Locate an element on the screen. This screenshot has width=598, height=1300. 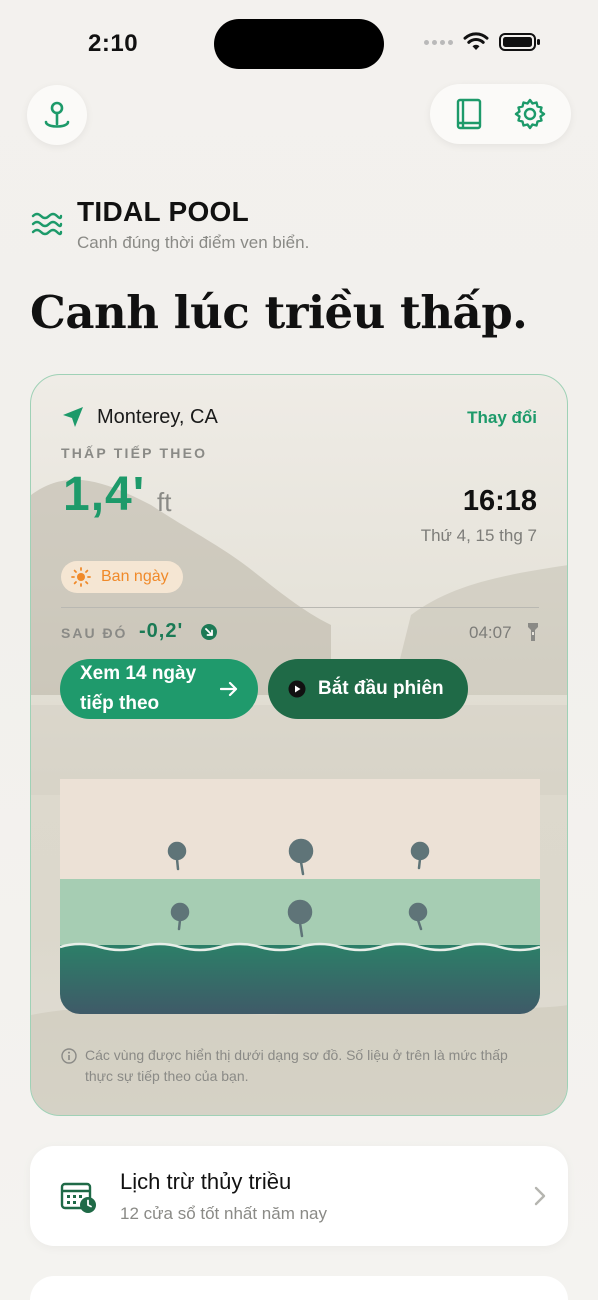
upper-zone is located at coordinates (300, 829).